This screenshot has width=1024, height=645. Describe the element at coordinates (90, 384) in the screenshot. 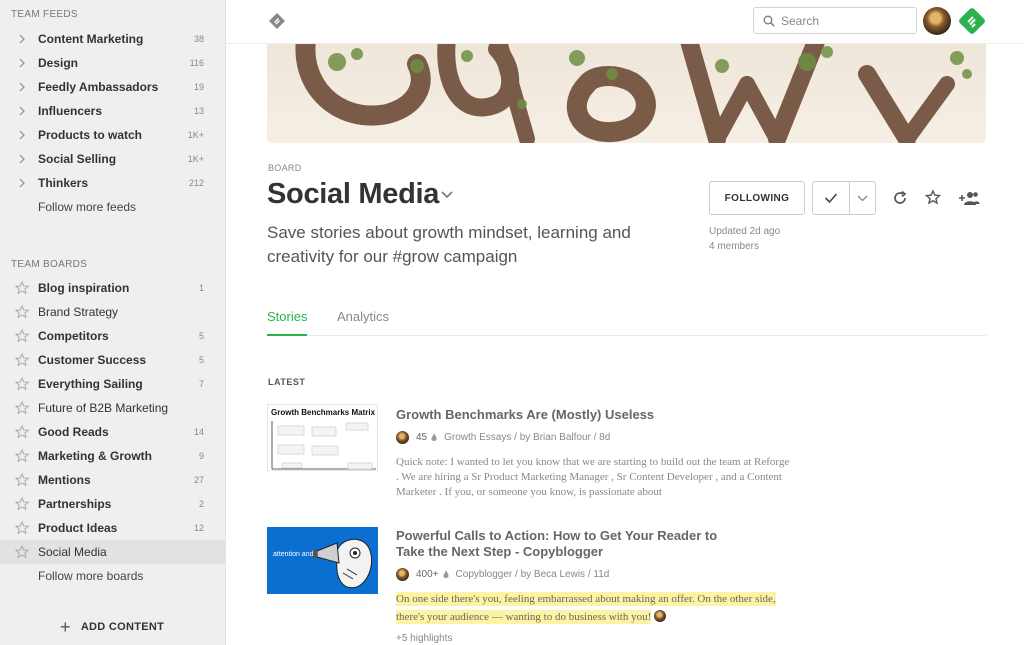

I see `sidebar-item-label: Everything Sailing` at that location.